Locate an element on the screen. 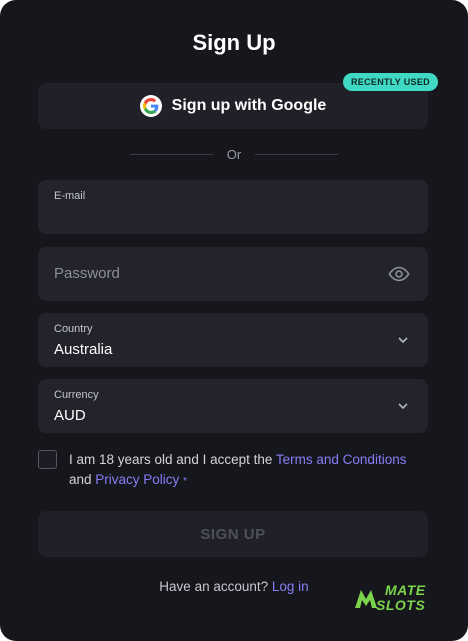 The height and width of the screenshot is (641, 468). password-field: Password is located at coordinates (233, 274).